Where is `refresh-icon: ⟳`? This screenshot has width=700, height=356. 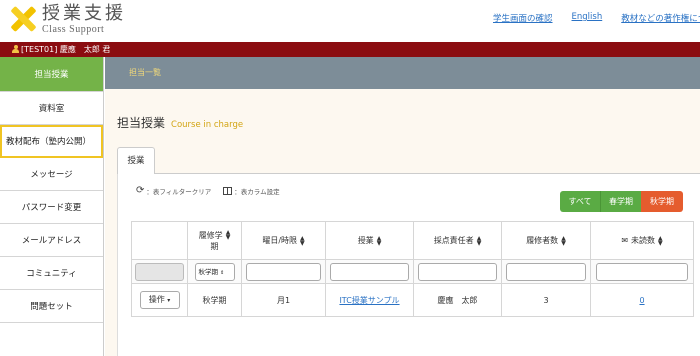 refresh-icon: ⟳ is located at coordinates (140, 190).